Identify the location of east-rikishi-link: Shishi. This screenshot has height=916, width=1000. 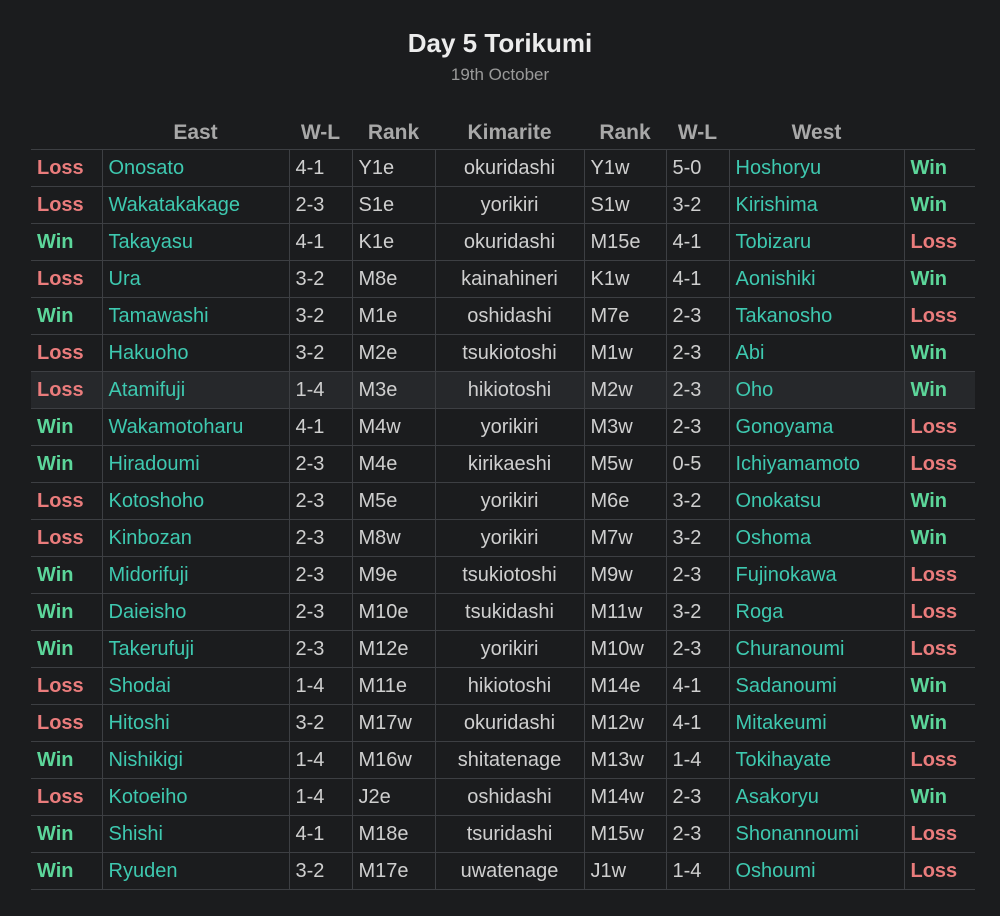
(195, 834).